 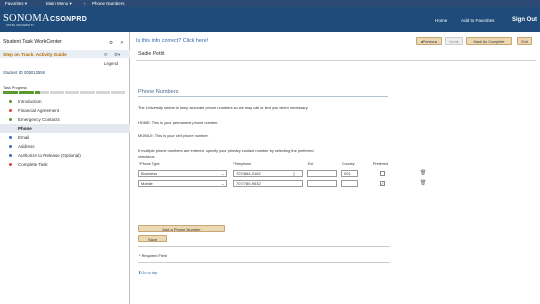 I want to click on logo-subtitle: STATE UNIVERSITY, so click(x=20, y=25).